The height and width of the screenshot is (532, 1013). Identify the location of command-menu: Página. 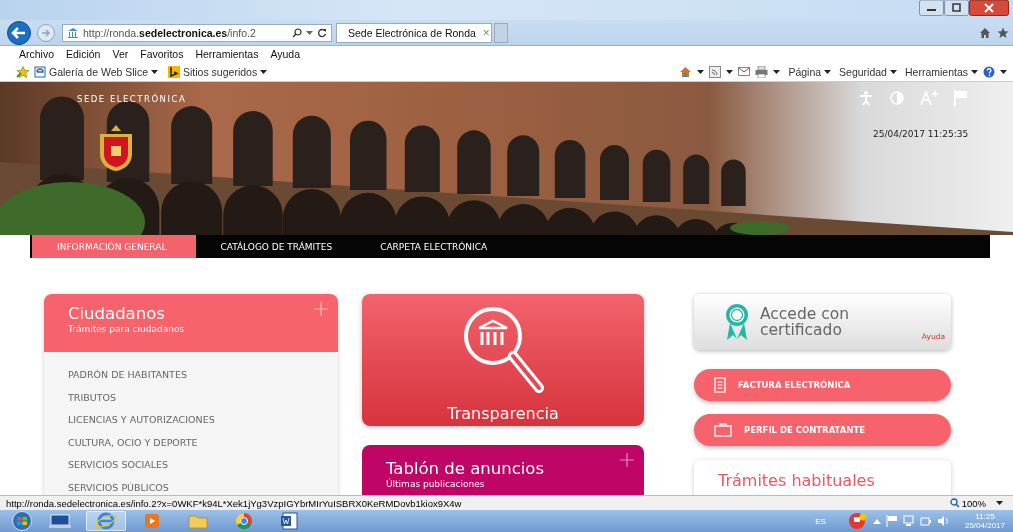
(810, 71).